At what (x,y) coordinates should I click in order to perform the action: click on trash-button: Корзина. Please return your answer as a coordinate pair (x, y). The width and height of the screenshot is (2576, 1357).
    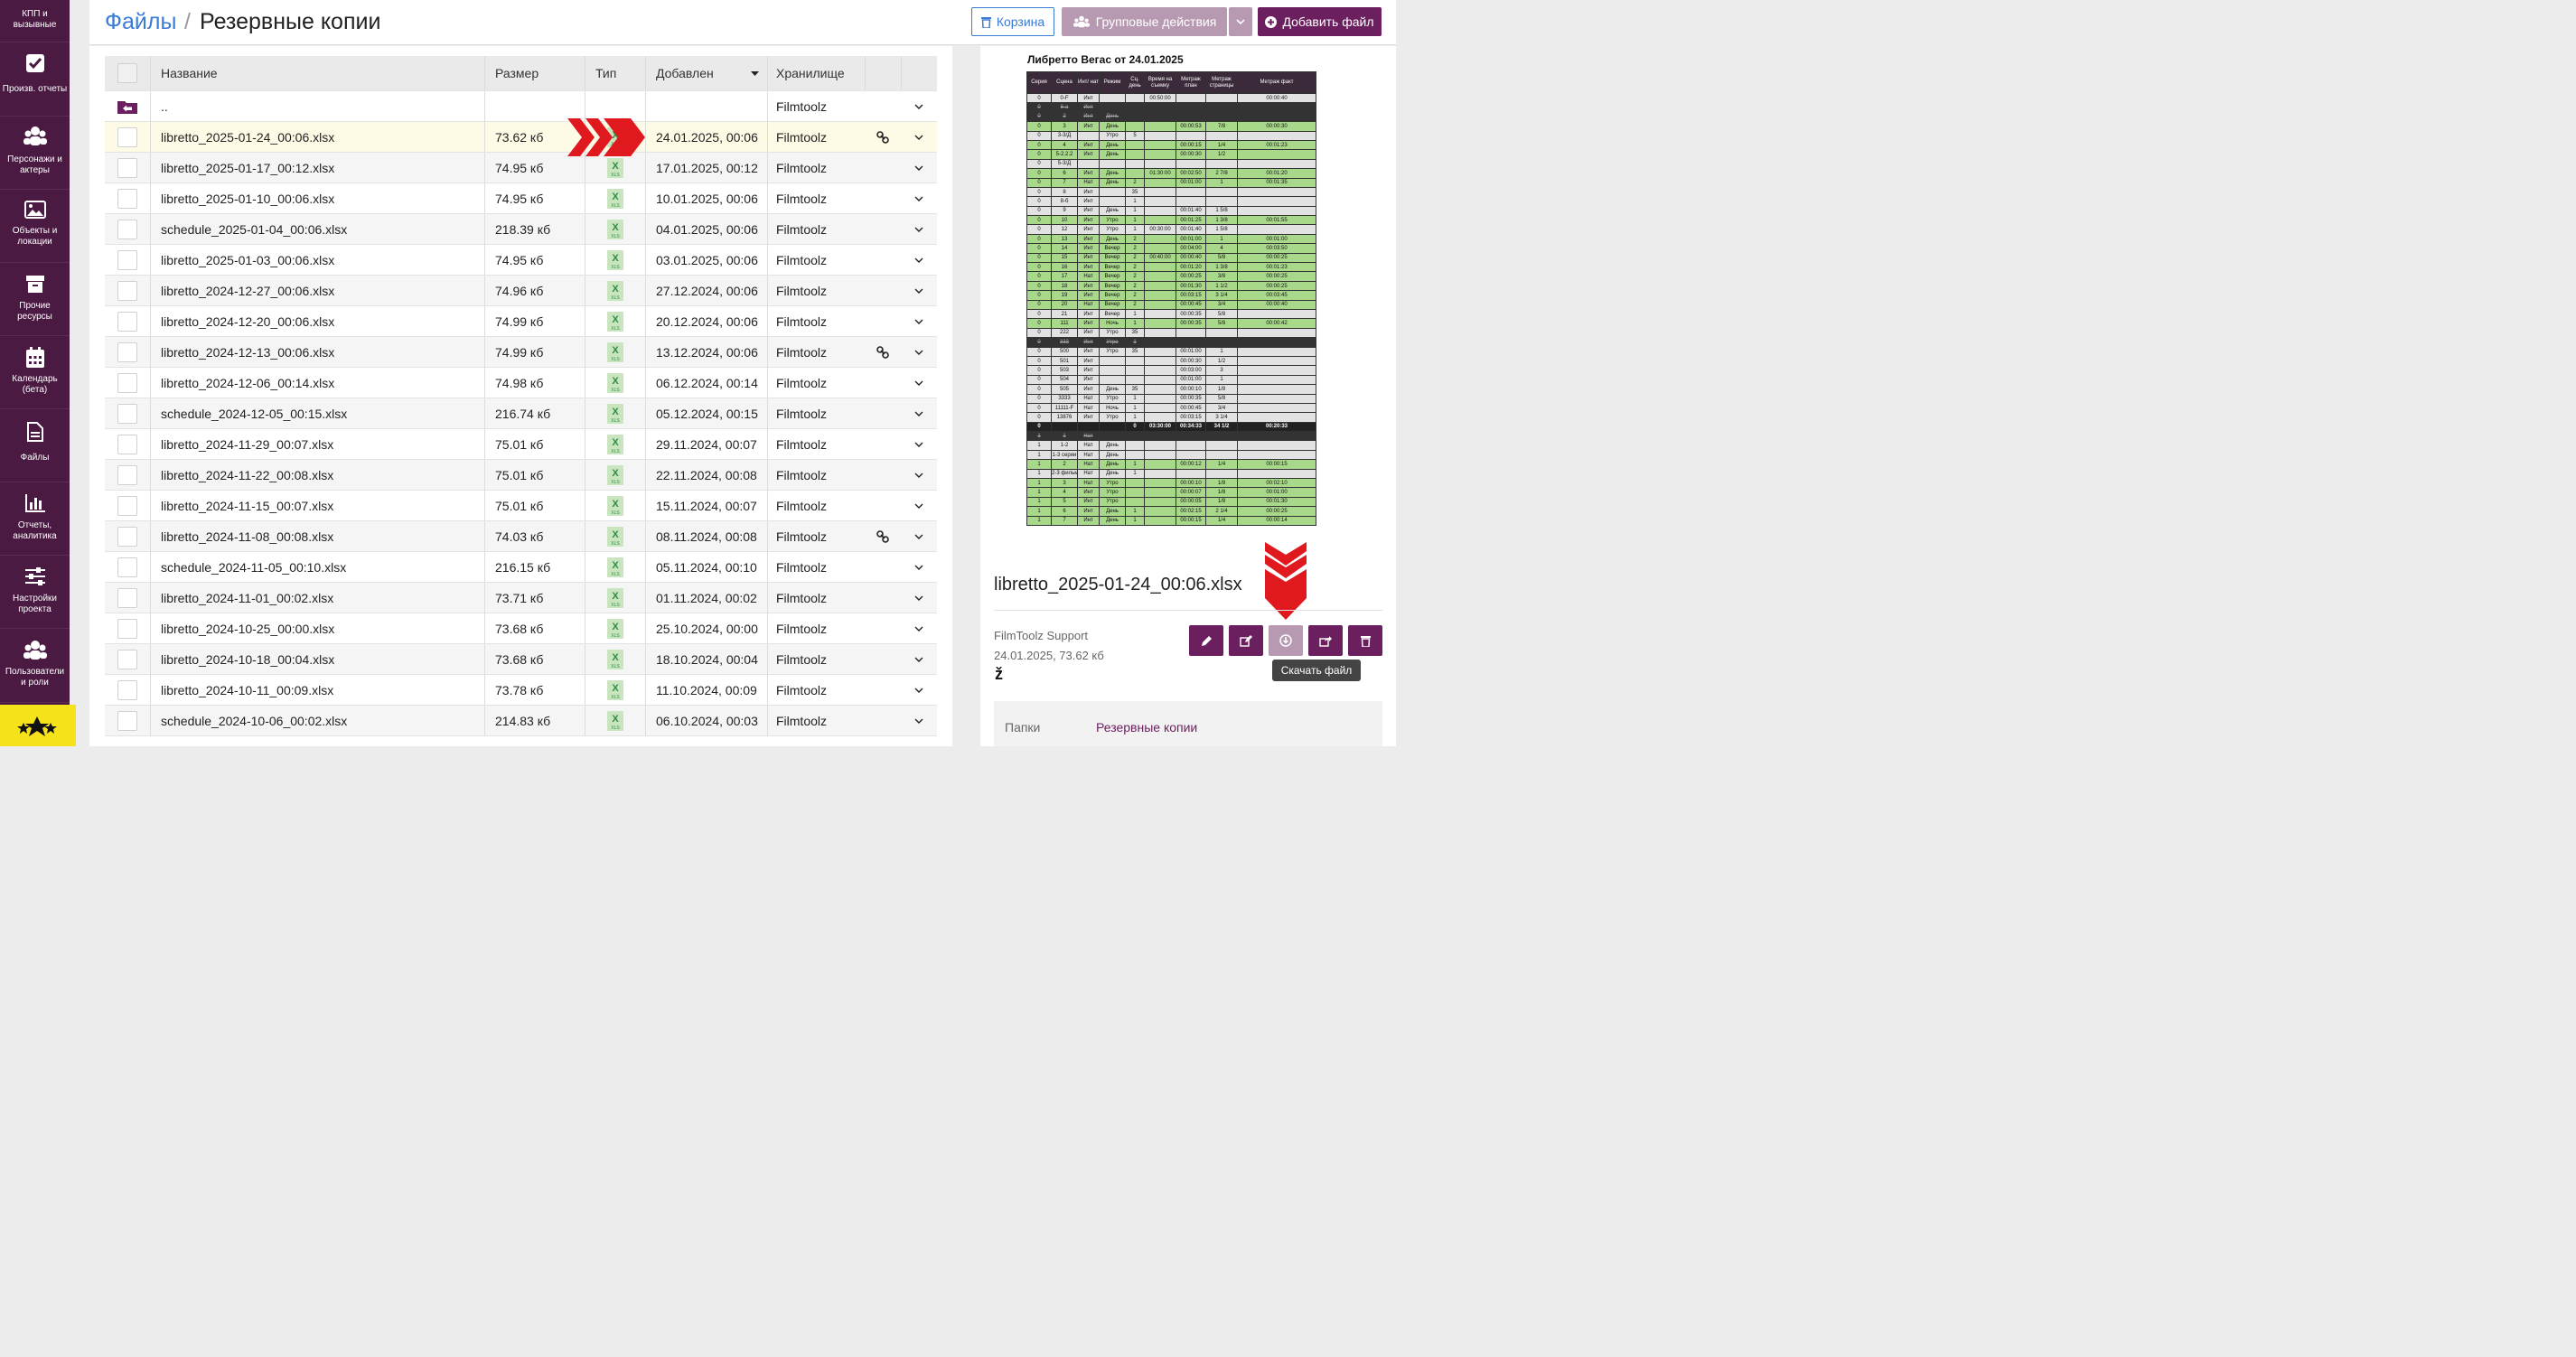
    Looking at the image, I should click on (1012, 21).